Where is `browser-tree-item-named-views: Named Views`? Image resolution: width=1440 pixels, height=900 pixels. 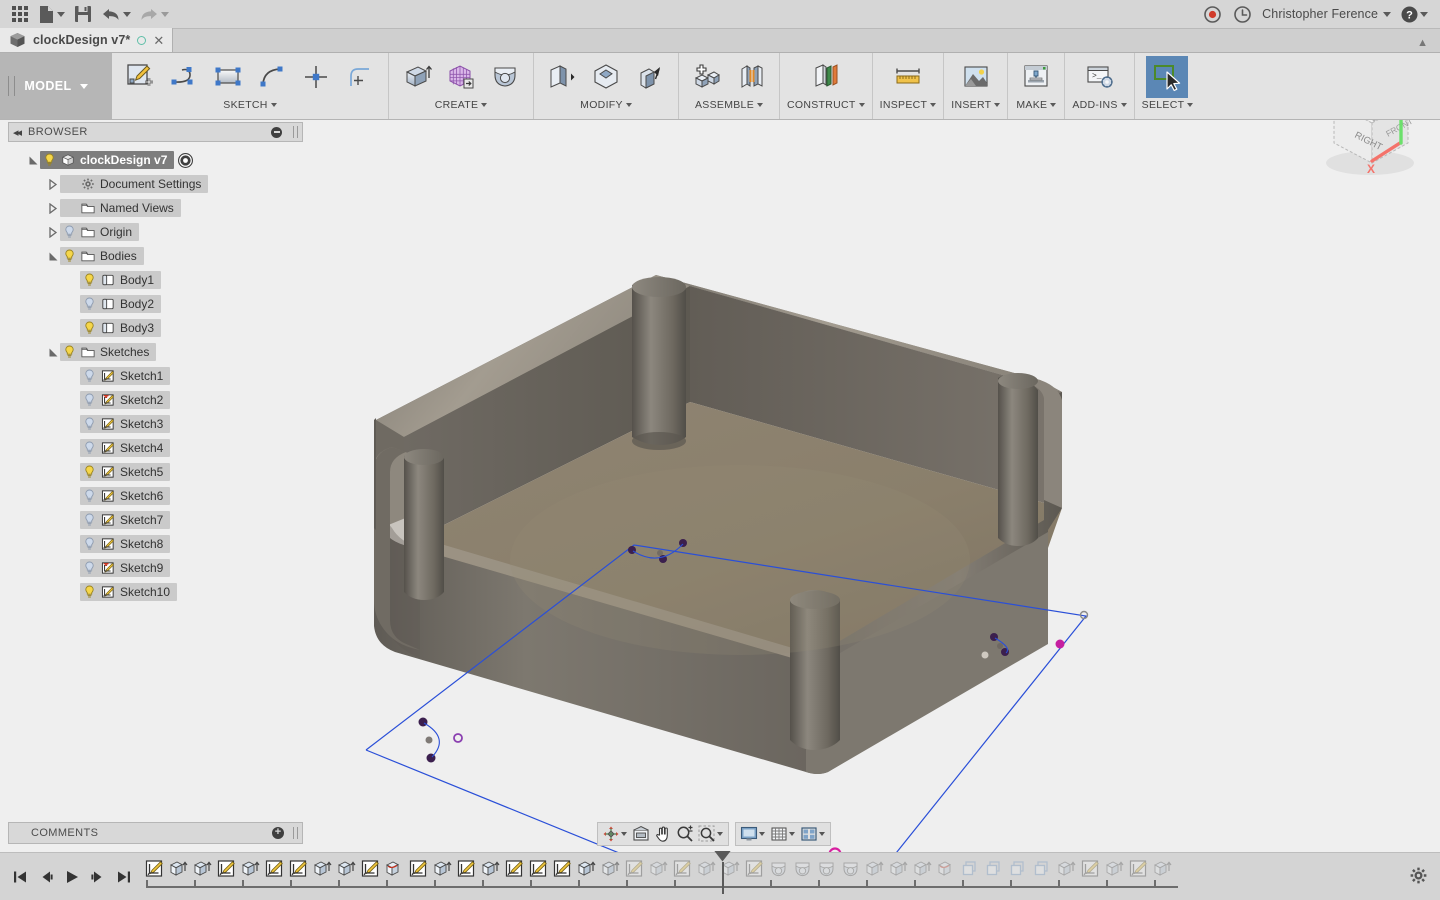 browser-tree-item-named-views: Named Views is located at coordinates (155, 208).